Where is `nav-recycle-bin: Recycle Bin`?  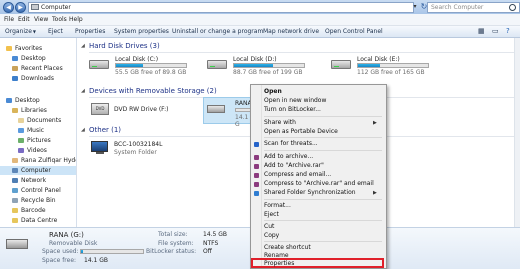
nav-recycle-bin: Recycle Bin is located at coordinates (38, 200).